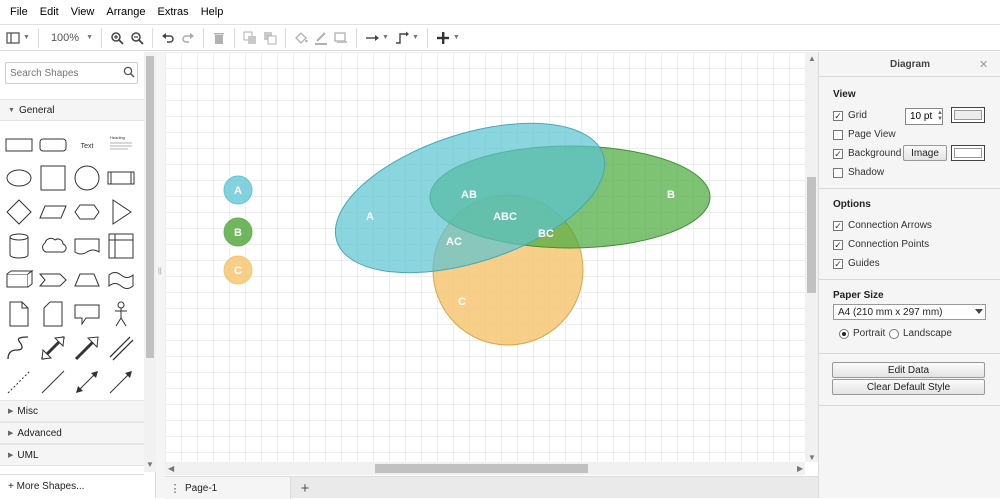 This screenshot has width=1000, height=499. Describe the element at coordinates (121, 144) in the screenshot. I see `textbox-shape: Heading` at that location.